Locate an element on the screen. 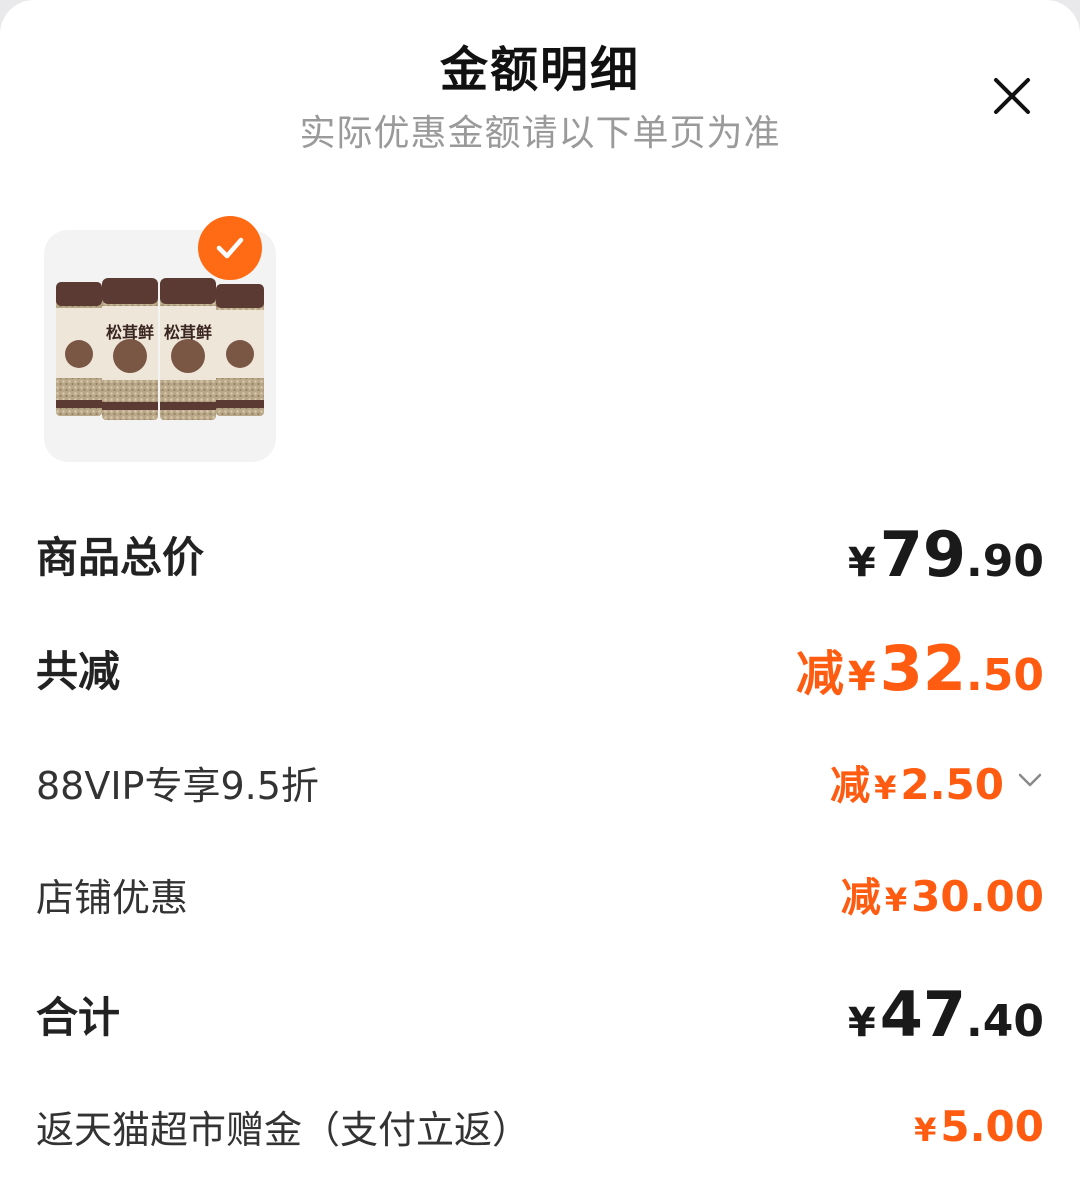  sheet-title: 金额明细 is located at coordinates (539, 70).